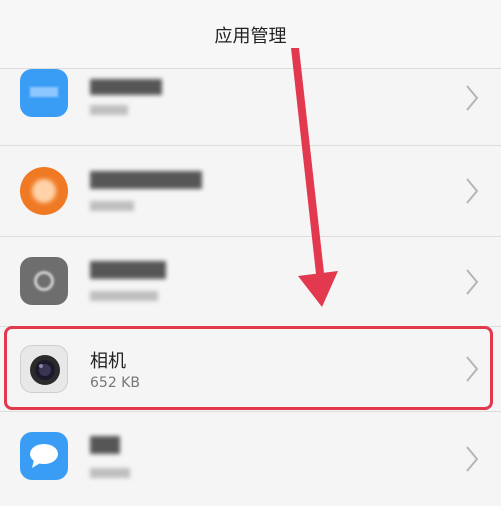 The image size is (501, 506). I want to click on page-title: 应用管理, so click(250, 36).